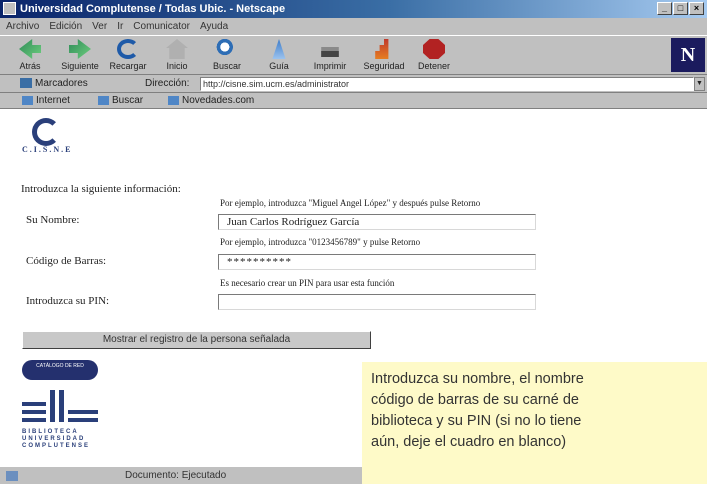  What do you see at coordinates (56, 439) in the screenshot?
I see `library-logo-text: BIBLIOTECA UNIVERSIDAD COMPLUTENSE` at bounding box center [56, 439].